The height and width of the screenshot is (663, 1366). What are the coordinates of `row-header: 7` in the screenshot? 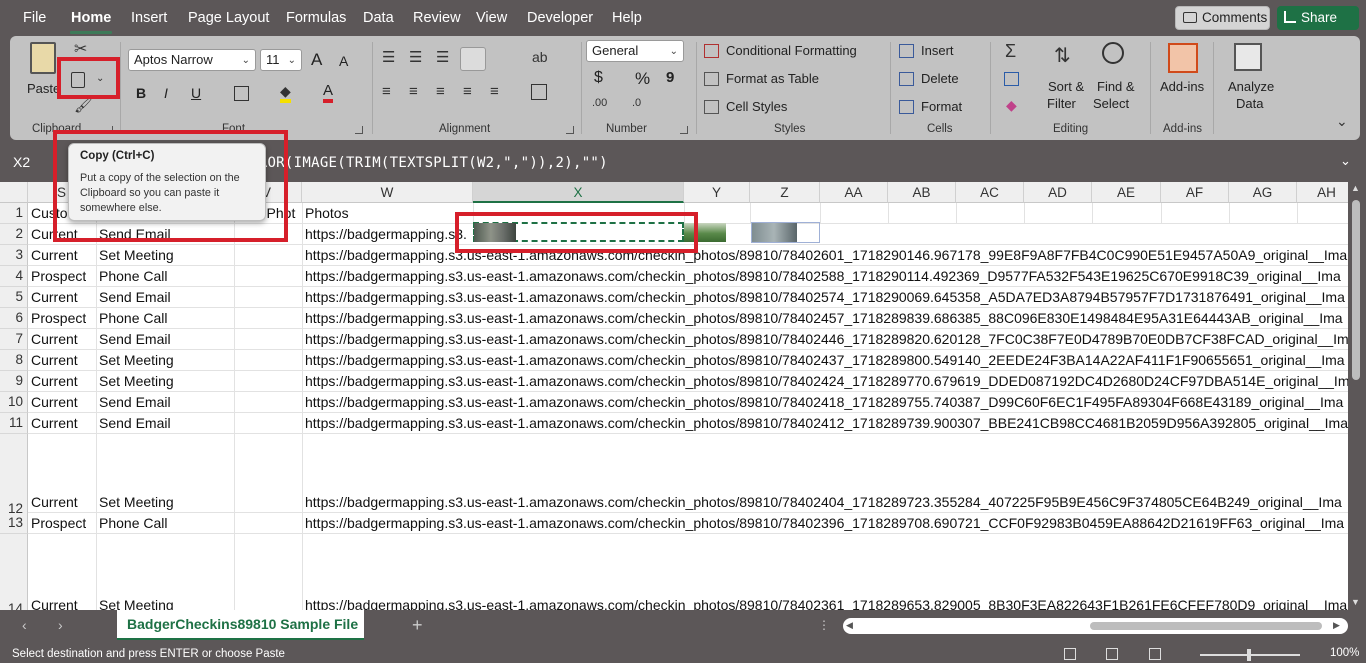 It's located at (14, 339).